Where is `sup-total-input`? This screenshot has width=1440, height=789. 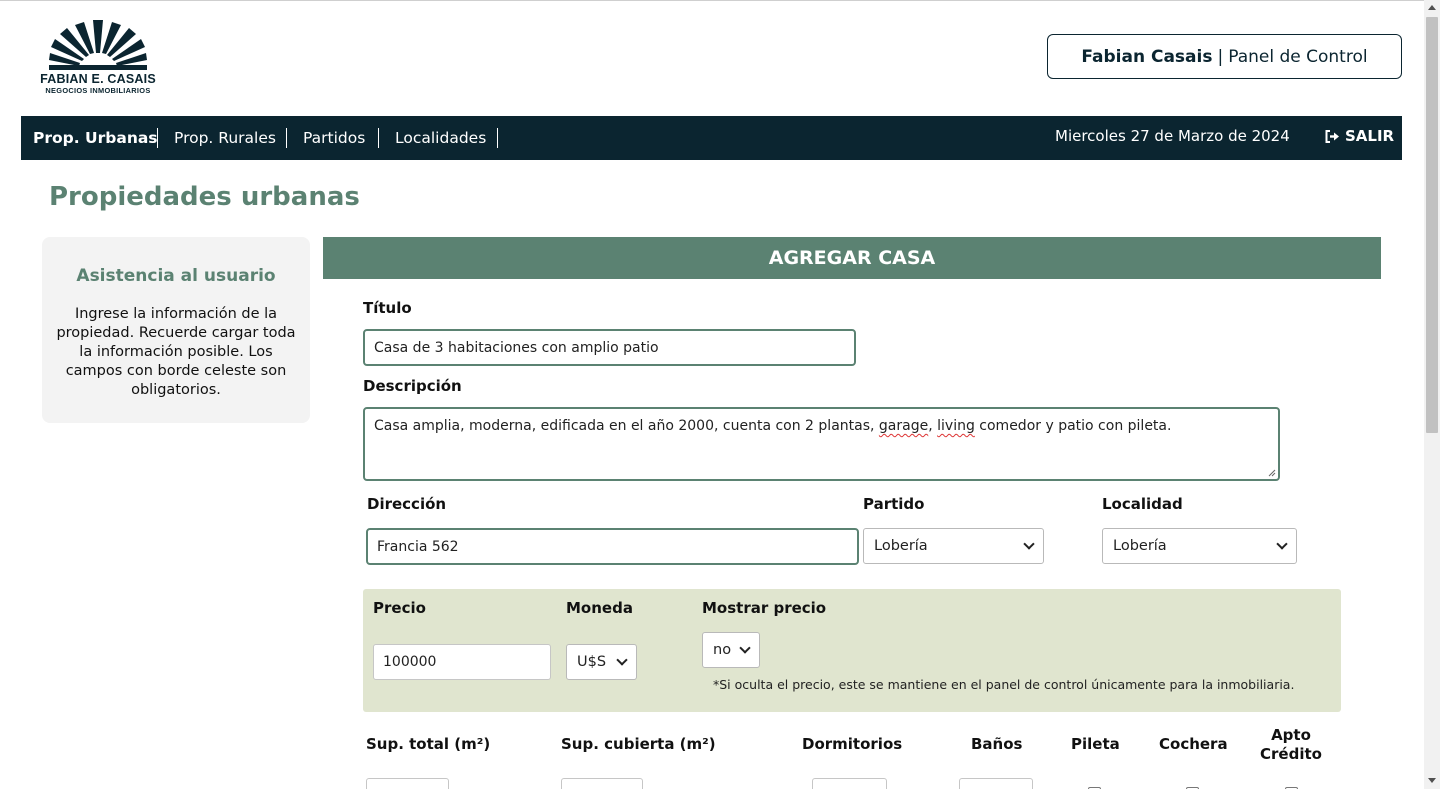
sup-total-input is located at coordinates (407, 783).